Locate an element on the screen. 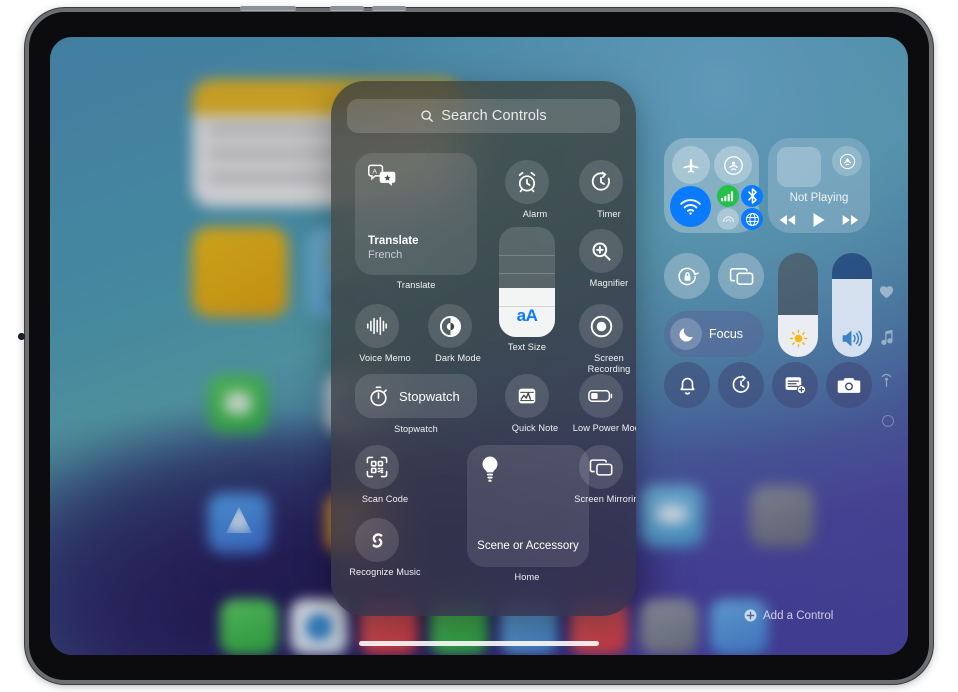 The height and width of the screenshot is (692, 958). add-a-control-label: Add a Control is located at coordinates (798, 615).